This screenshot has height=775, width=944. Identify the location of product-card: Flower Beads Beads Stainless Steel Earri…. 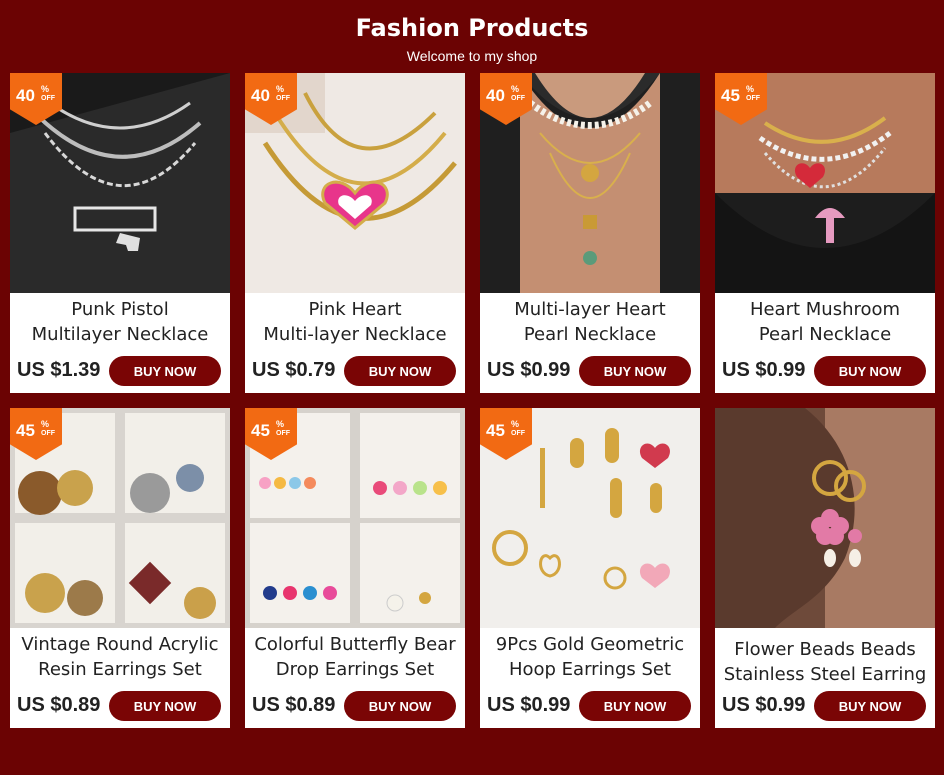
(825, 568).